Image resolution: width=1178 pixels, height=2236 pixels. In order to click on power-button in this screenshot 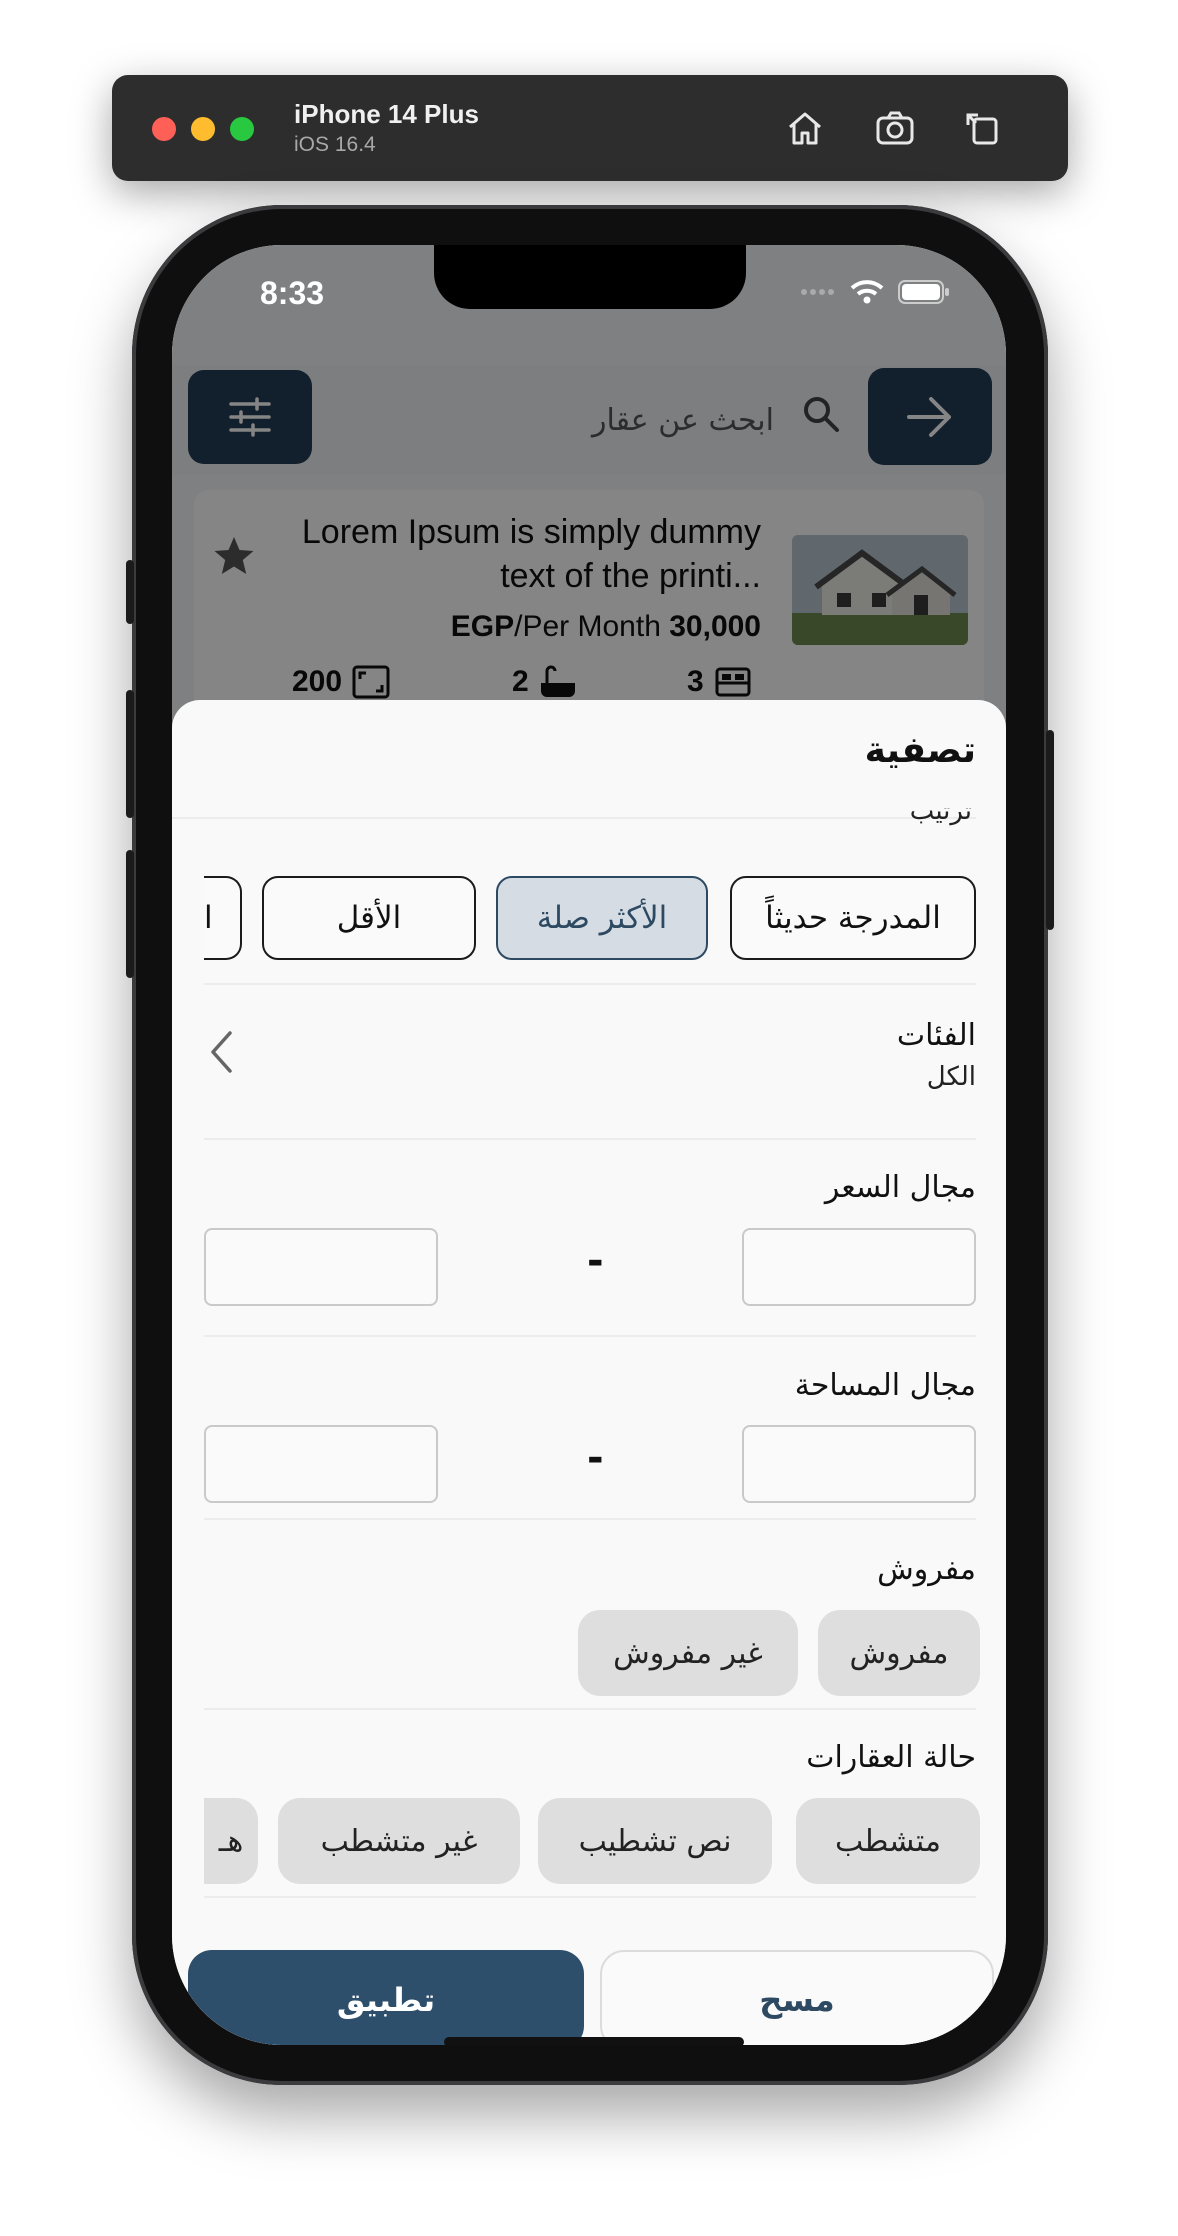, I will do `click(1050, 830)`.